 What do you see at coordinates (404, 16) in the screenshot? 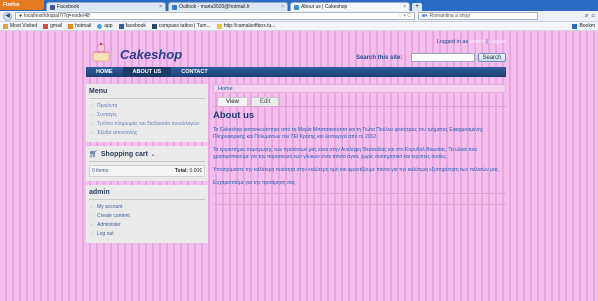
I see `bookmark-star-icon: ☆ ▾ C` at bounding box center [404, 16].